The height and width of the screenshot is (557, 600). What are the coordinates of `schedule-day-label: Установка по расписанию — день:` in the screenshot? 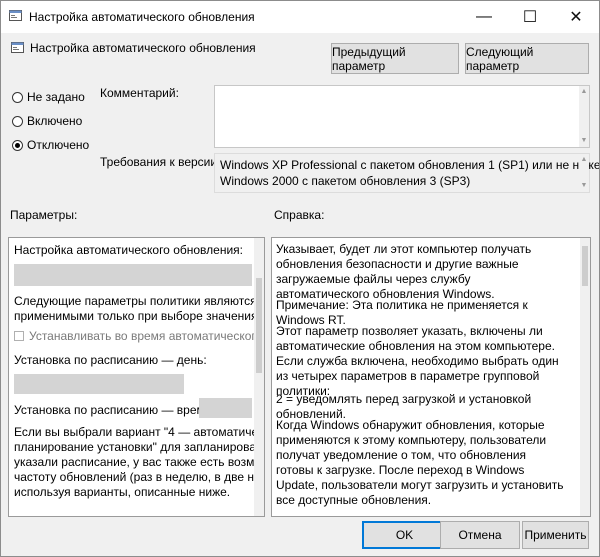 It's located at (110, 360).